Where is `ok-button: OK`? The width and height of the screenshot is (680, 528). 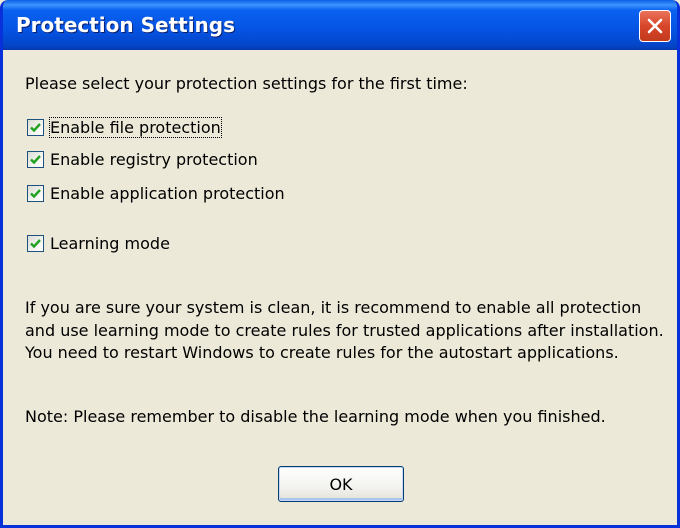 ok-button: OK is located at coordinates (341, 484).